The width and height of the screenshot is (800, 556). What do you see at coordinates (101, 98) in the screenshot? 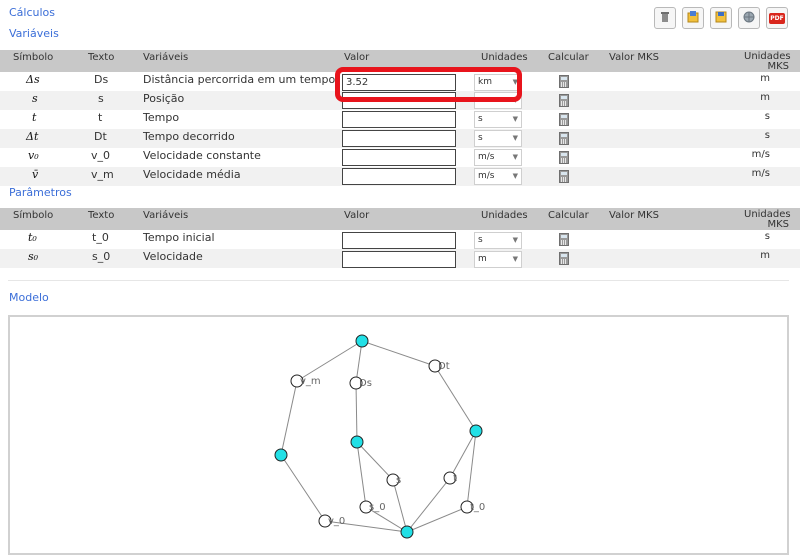
I see `text-cell: s` at bounding box center [101, 98].